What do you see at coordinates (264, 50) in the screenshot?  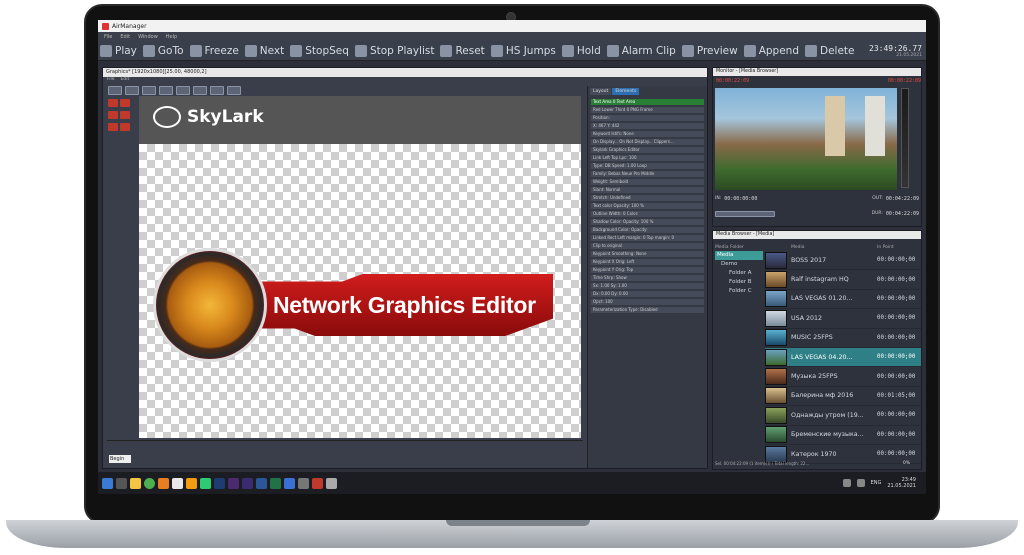 I see `next-button: Next` at bounding box center [264, 50].